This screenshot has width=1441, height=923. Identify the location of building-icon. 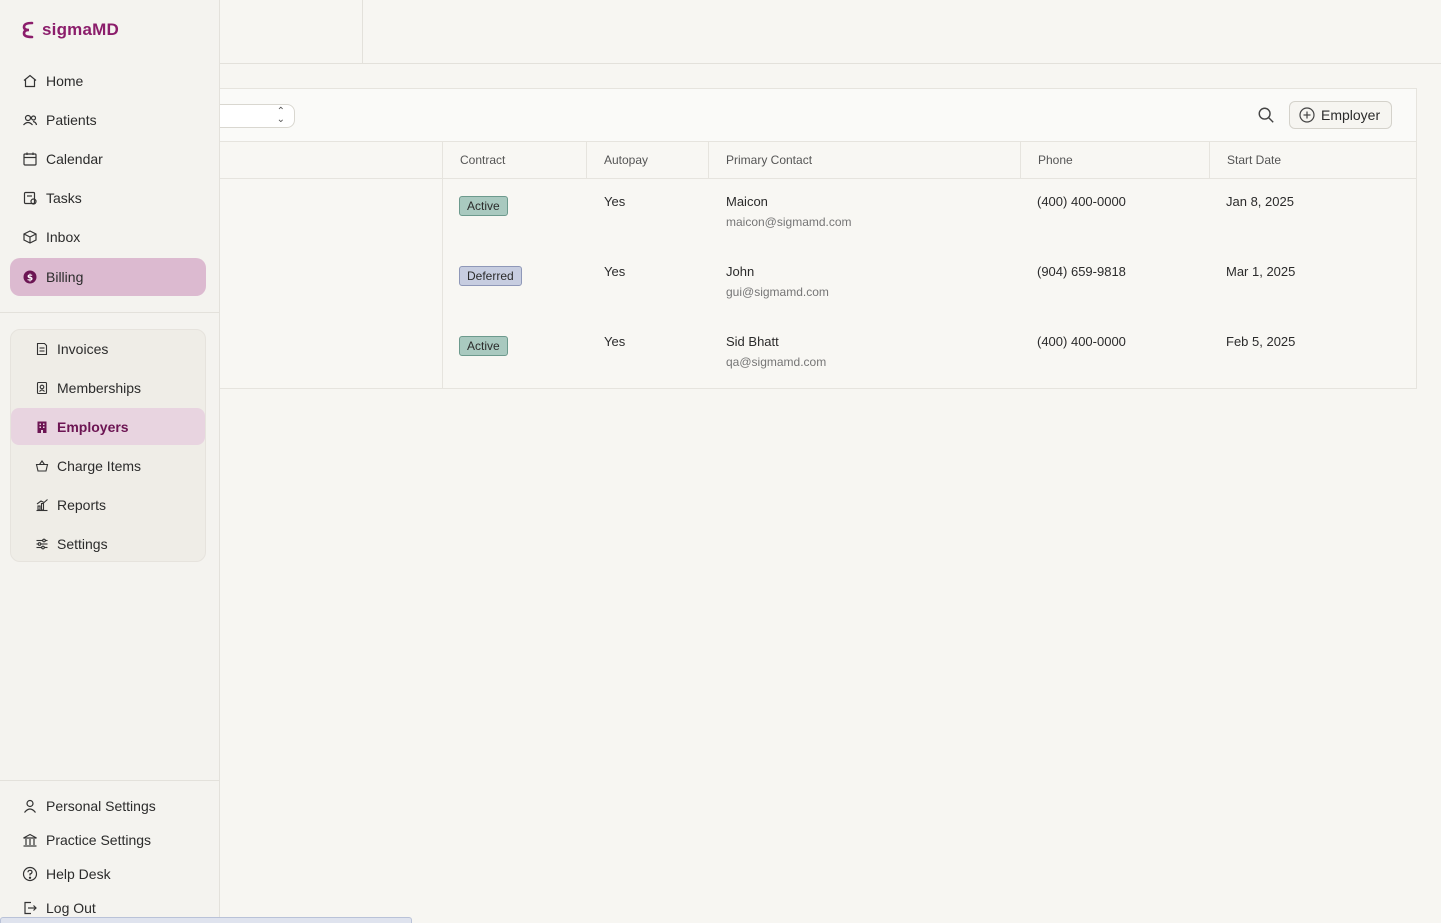
(42, 427).